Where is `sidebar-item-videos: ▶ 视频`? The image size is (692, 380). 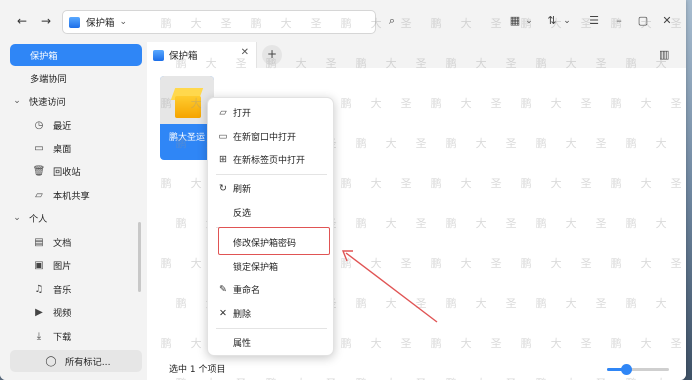
sidebar-item-videos: ▶ 视频 is located at coordinates (76, 312).